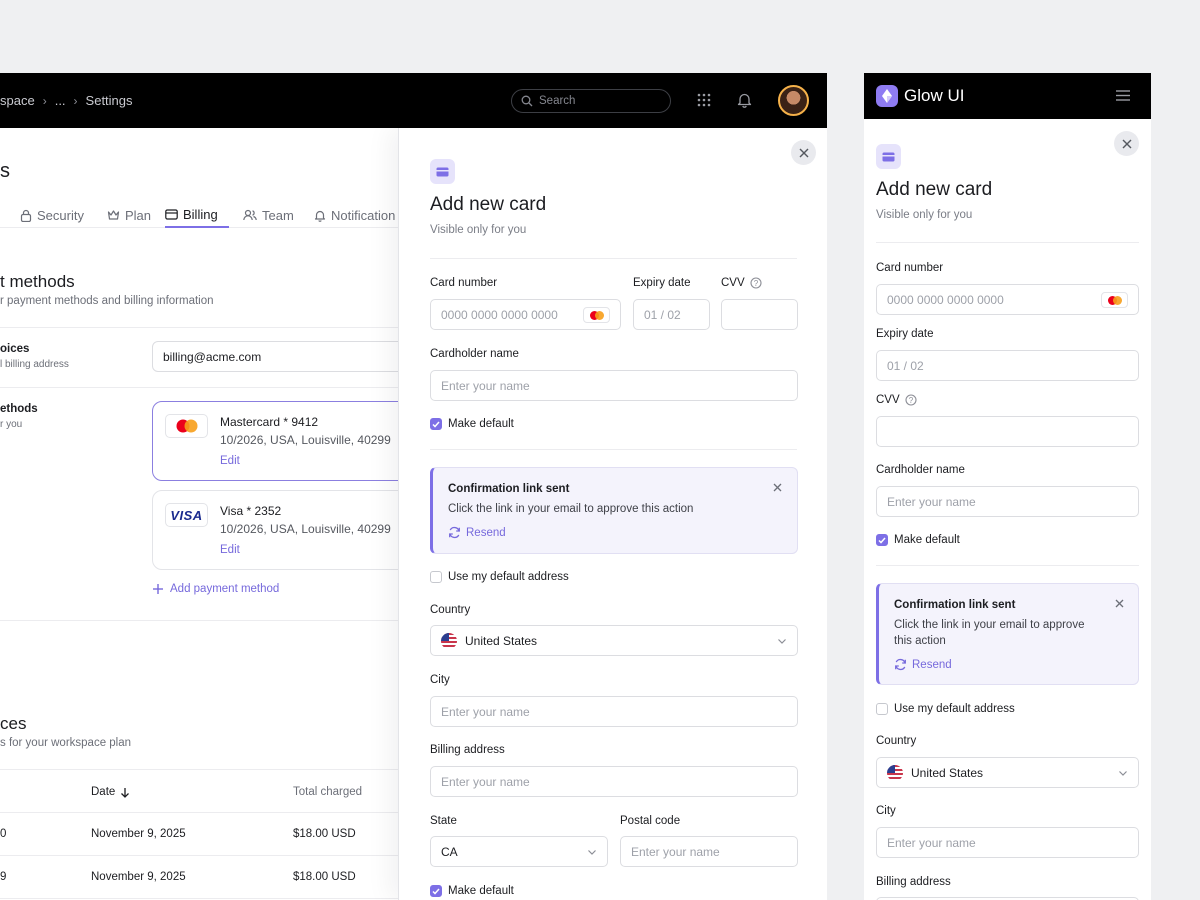 This screenshot has height=900, width=1200. What do you see at coordinates (354, 215) in the screenshot?
I see `tab-notifications: Notification` at bounding box center [354, 215].